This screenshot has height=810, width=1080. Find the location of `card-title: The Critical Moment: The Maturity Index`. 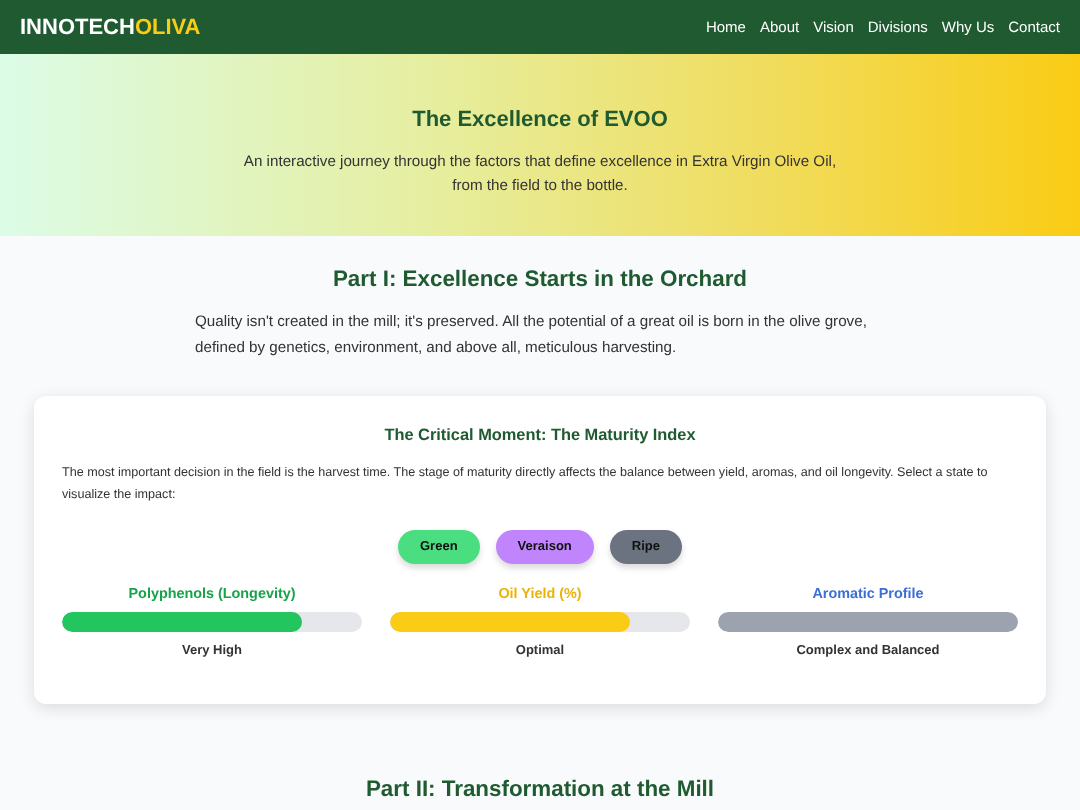

card-title: The Critical Moment: The Maturity Index is located at coordinates (540, 435).